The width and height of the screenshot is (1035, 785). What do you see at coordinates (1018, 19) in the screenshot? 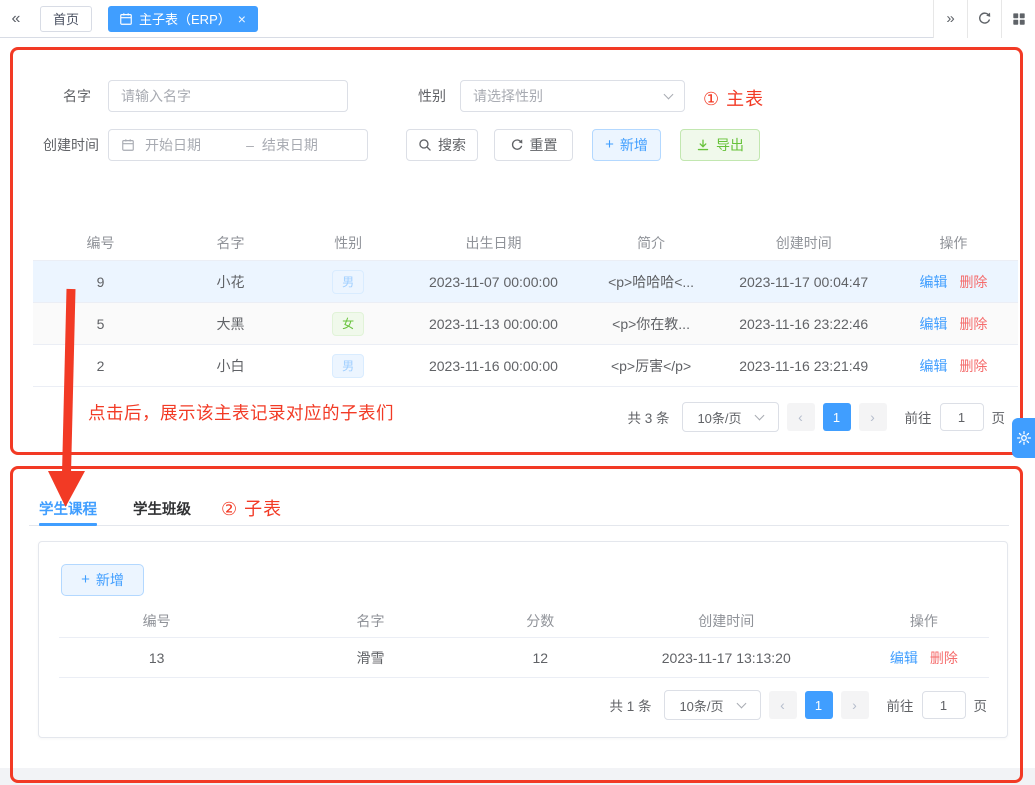
I see `layout-grid-icon` at bounding box center [1018, 19].